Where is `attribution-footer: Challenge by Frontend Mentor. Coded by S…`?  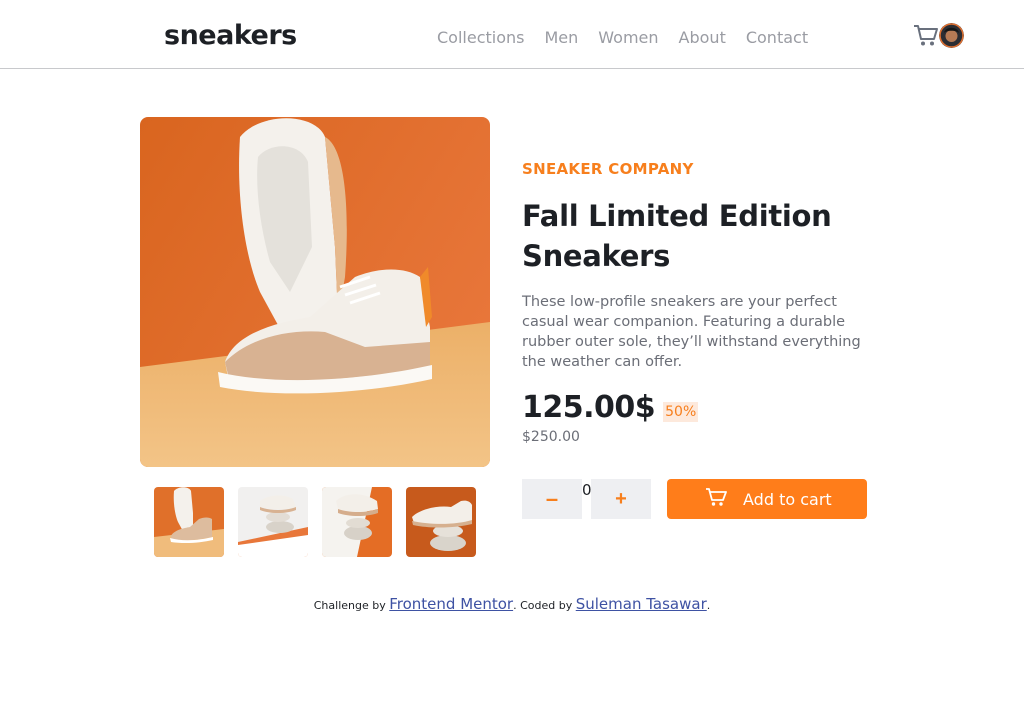
attribution-footer: Challenge by Frontend Mentor. Coded by S… is located at coordinates (512, 605).